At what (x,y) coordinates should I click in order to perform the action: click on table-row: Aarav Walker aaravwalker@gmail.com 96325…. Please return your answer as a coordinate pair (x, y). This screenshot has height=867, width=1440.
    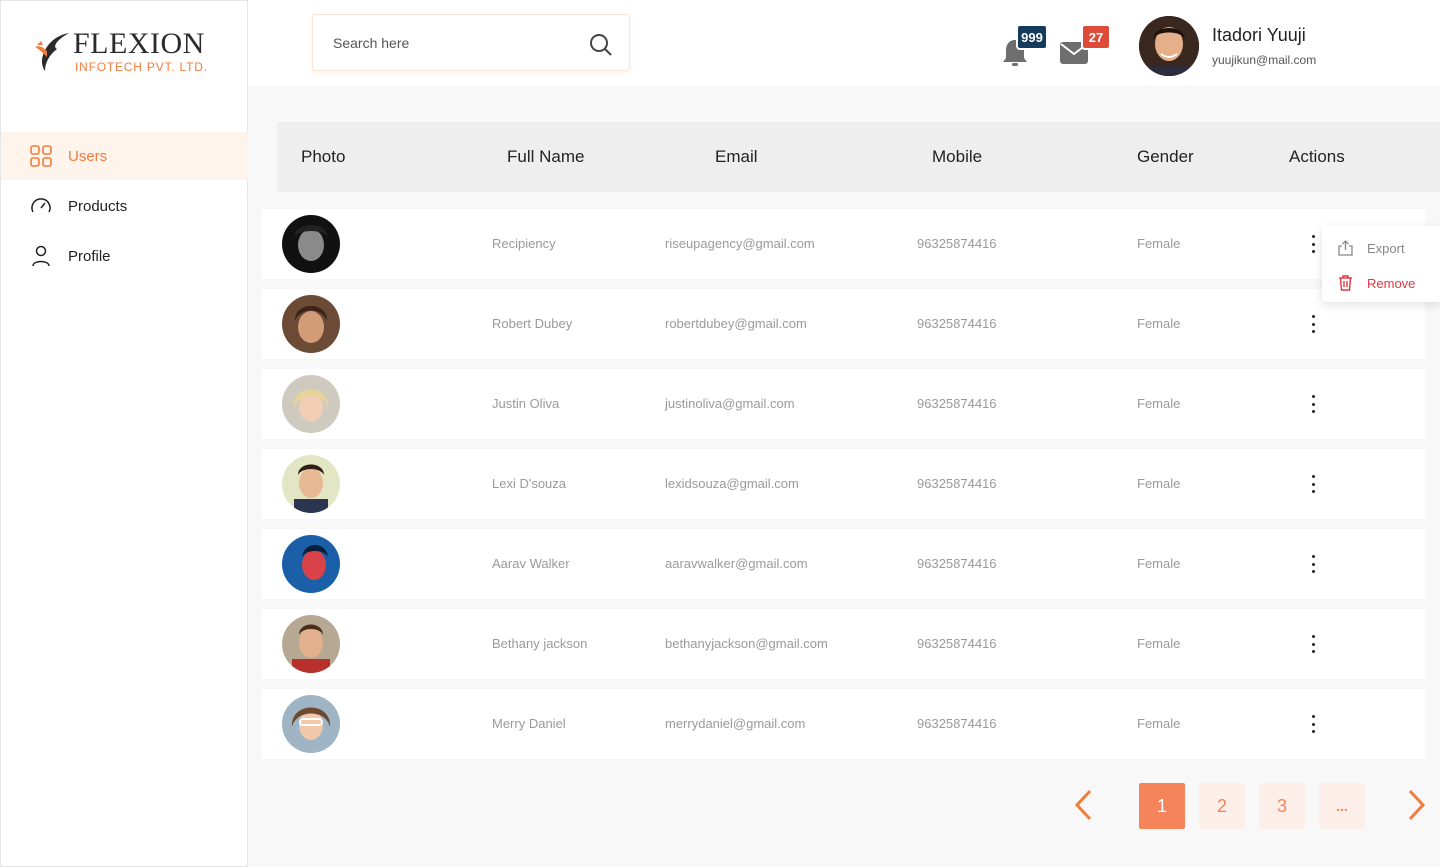
    Looking at the image, I should click on (843, 564).